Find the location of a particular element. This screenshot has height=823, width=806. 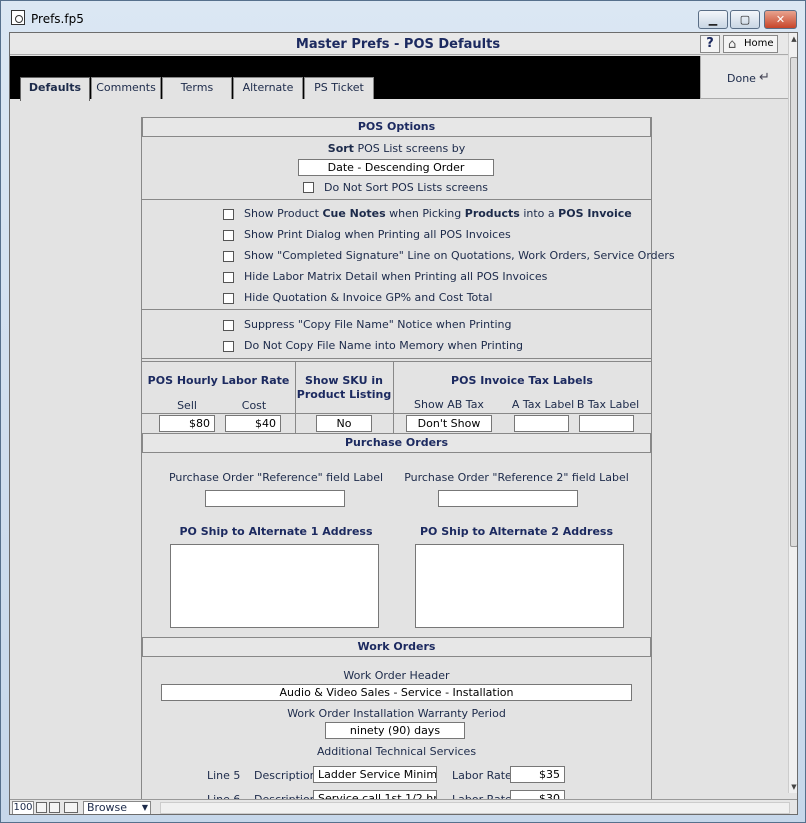

done-button: Done ↵ is located at coordinates (748, 77).